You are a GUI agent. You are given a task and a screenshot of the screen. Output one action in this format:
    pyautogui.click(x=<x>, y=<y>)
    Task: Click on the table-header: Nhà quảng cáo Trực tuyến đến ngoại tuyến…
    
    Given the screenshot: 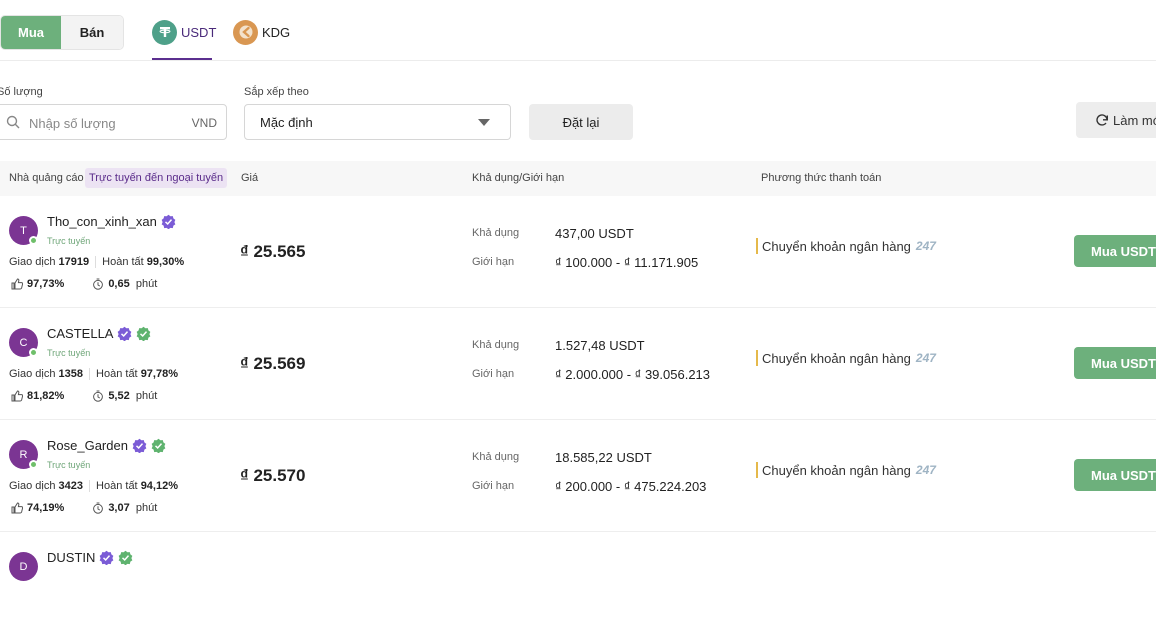 What is the action you would take?
    pyautogui.click(x=578, y=178)
    